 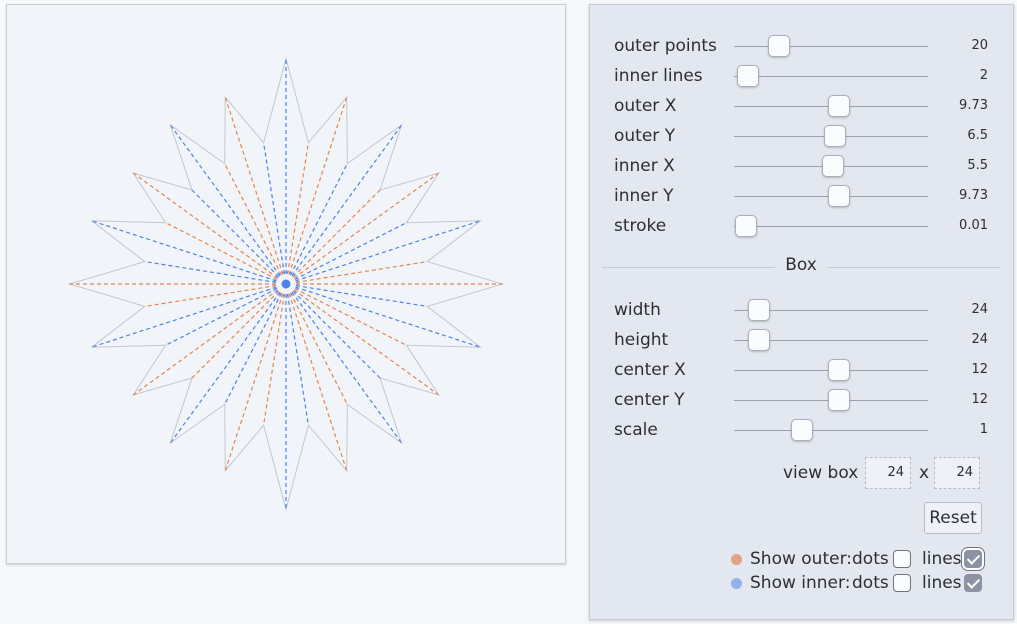 What do you see at coordinates (902, 583) in the screenshot?
I see `inner-dots-checkbox` at bounding box center [902, 583].